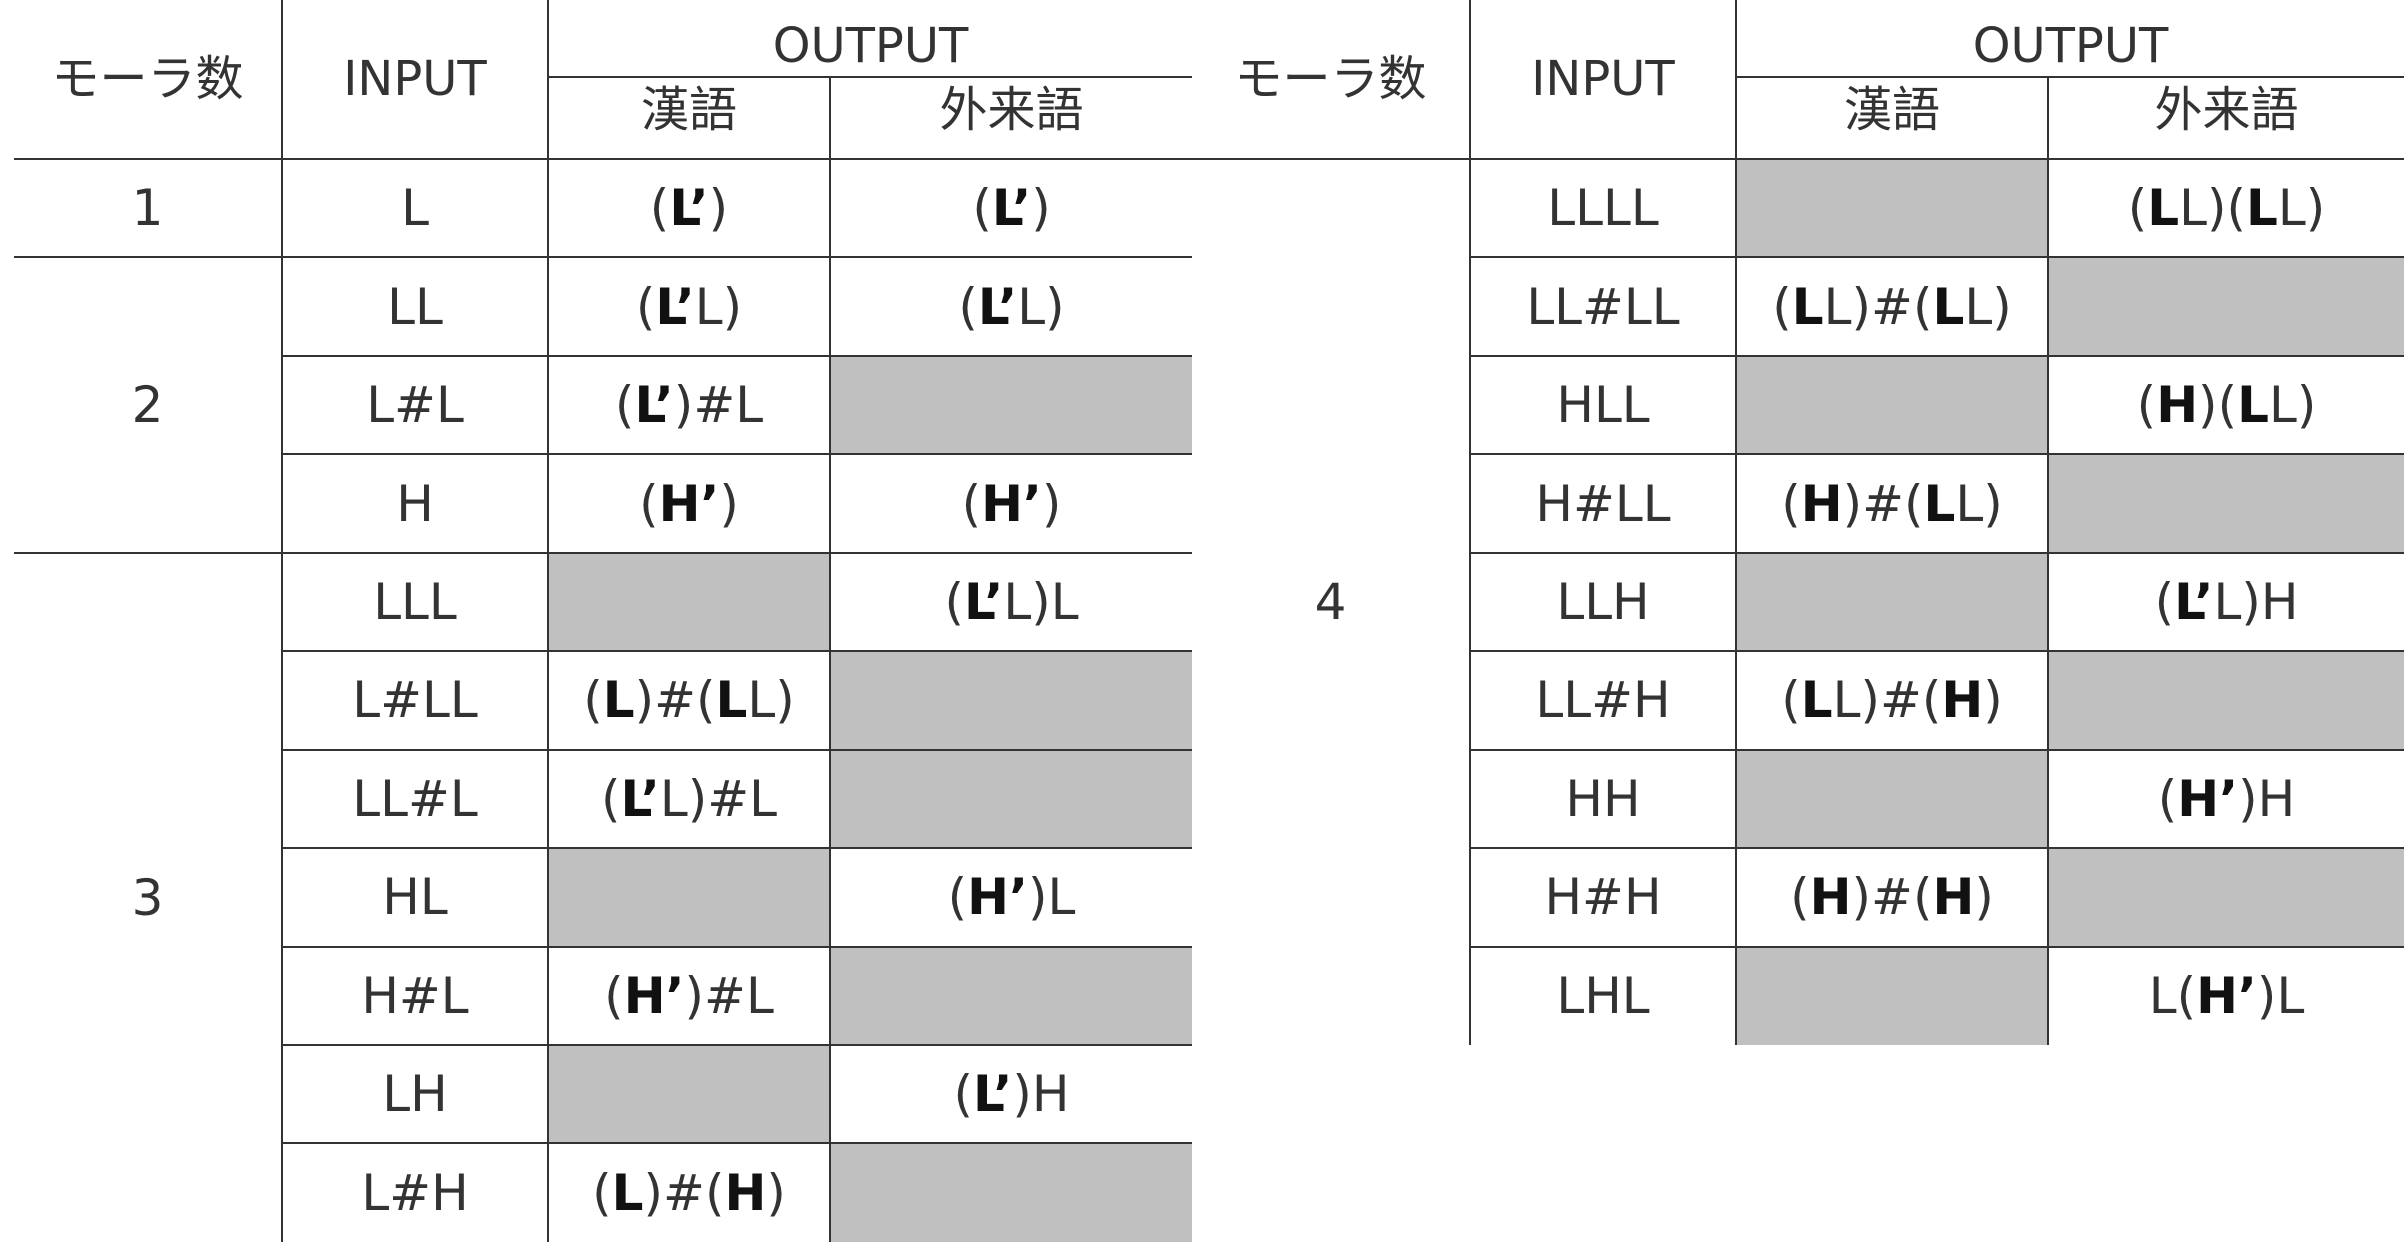 The height and width of the screenshot is (1242, 2404). What do you see at coordinates (414, 1192) in the screenshot?
I see `input-cell: L#H` at bounding box center [414, 1192].